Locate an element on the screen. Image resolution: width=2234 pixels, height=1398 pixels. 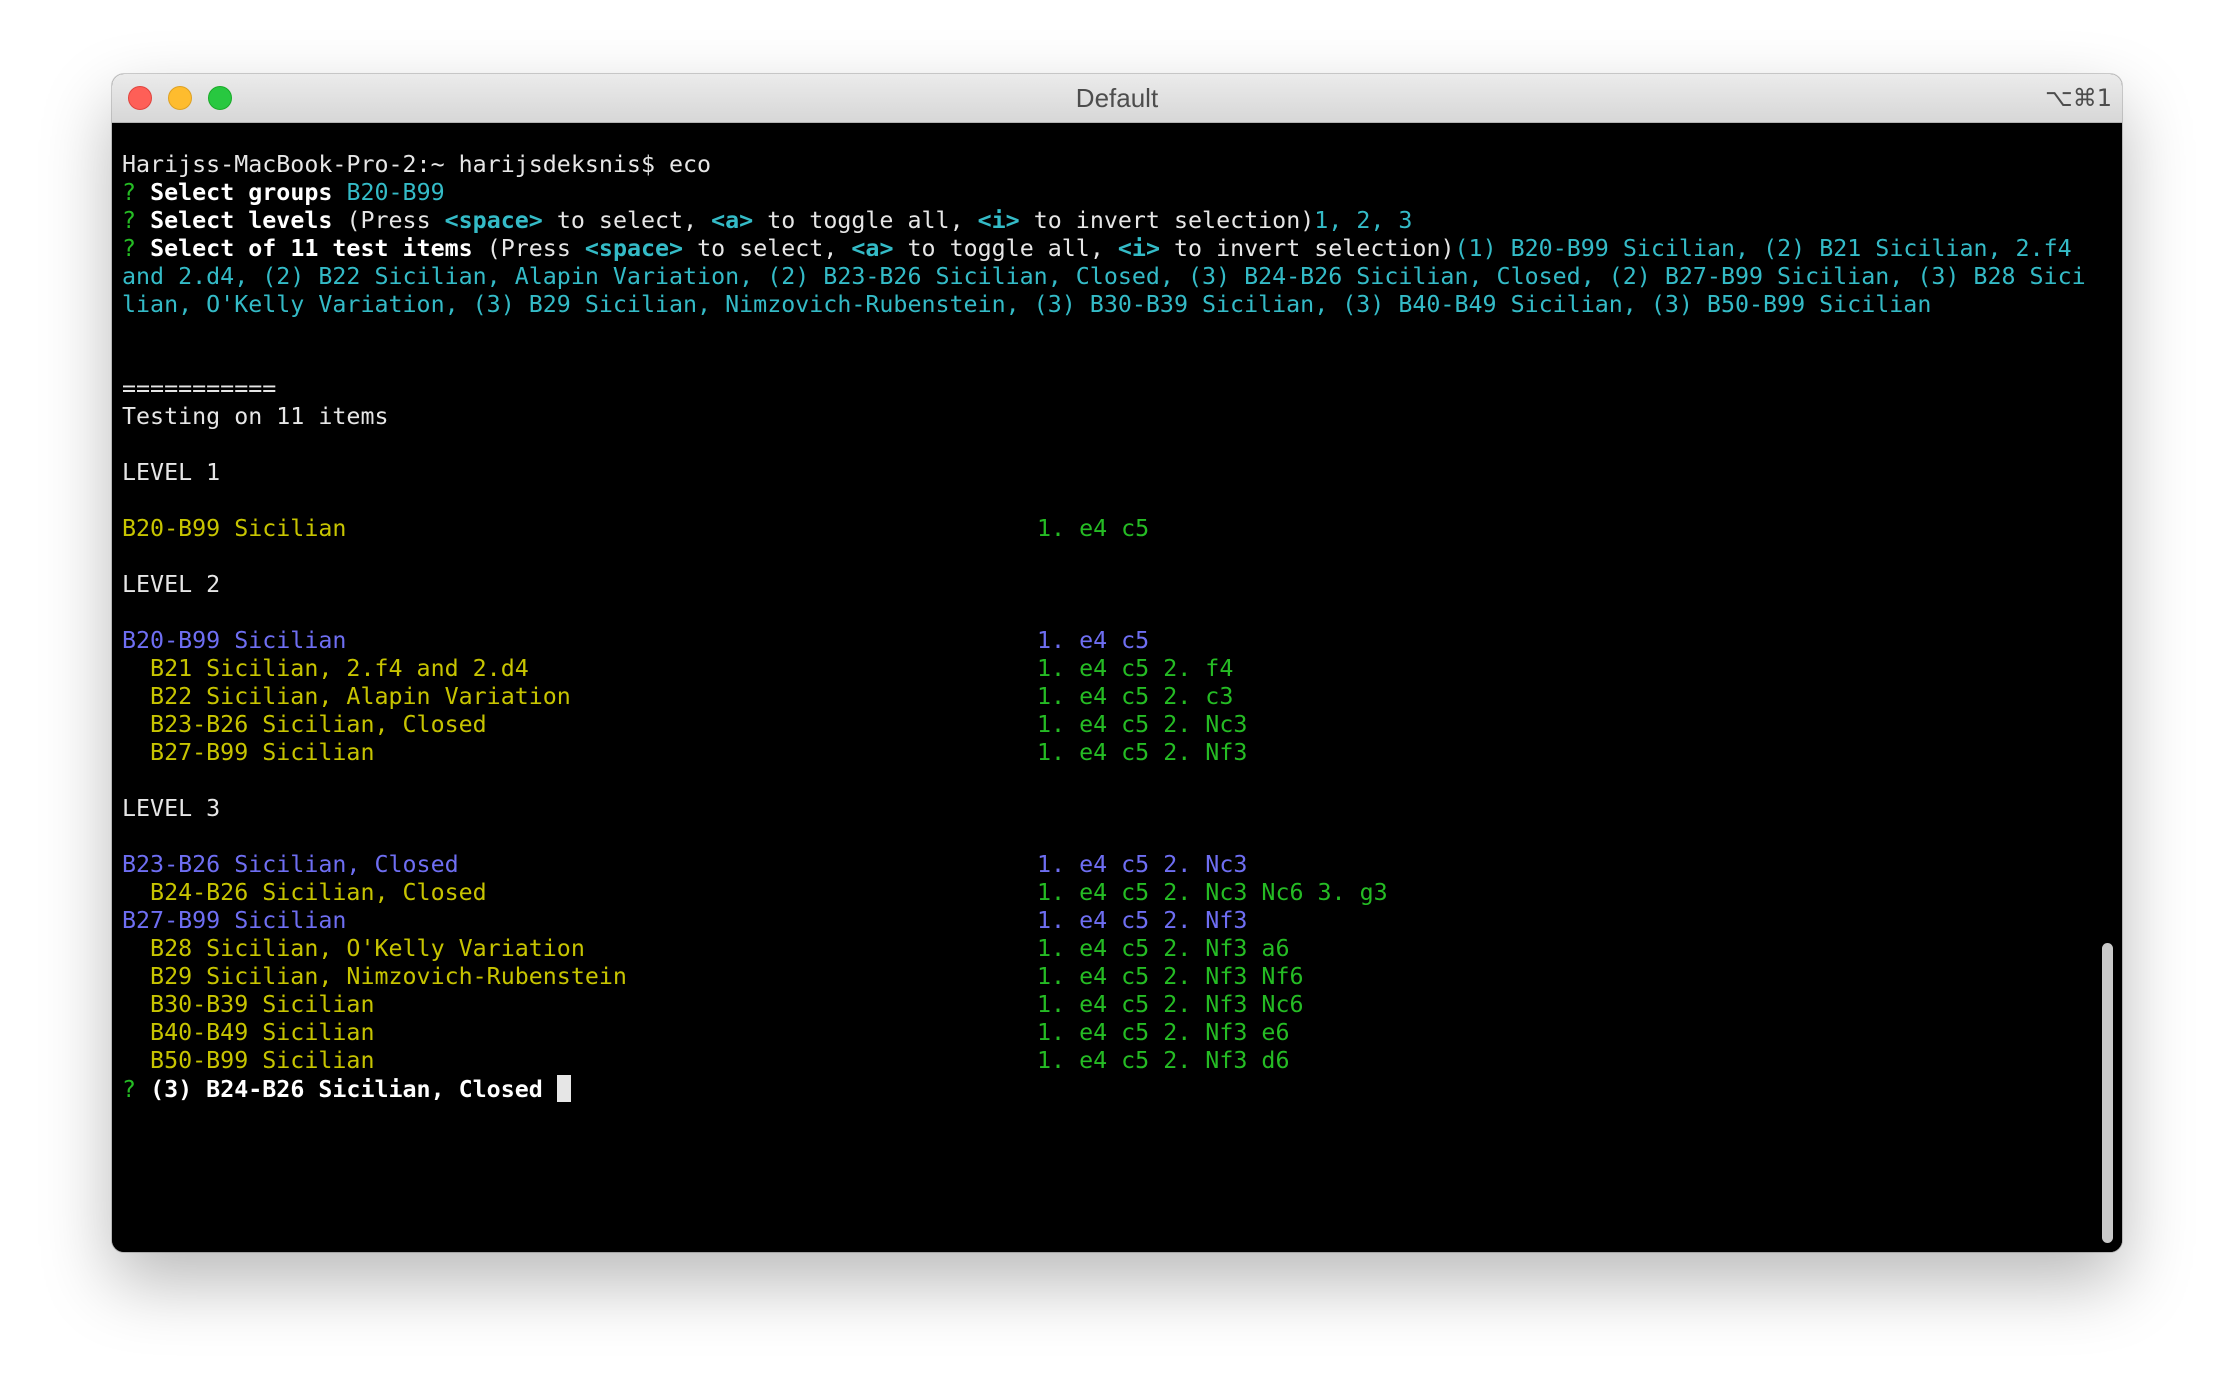
title-bar: Default ⌥⌘1 is located at coordinates (1117, 98).